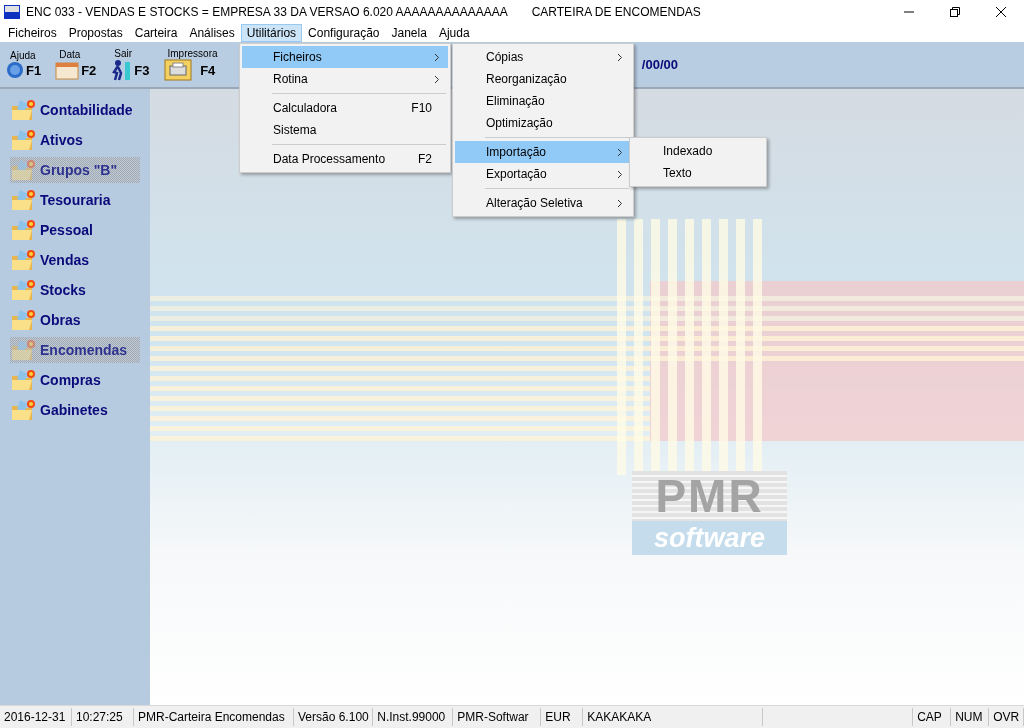 The width and height of the screenshot is (1024, 728). Describe the element at coordinates (955, 12) in the screenshot. I see `restore-icon` at that location.